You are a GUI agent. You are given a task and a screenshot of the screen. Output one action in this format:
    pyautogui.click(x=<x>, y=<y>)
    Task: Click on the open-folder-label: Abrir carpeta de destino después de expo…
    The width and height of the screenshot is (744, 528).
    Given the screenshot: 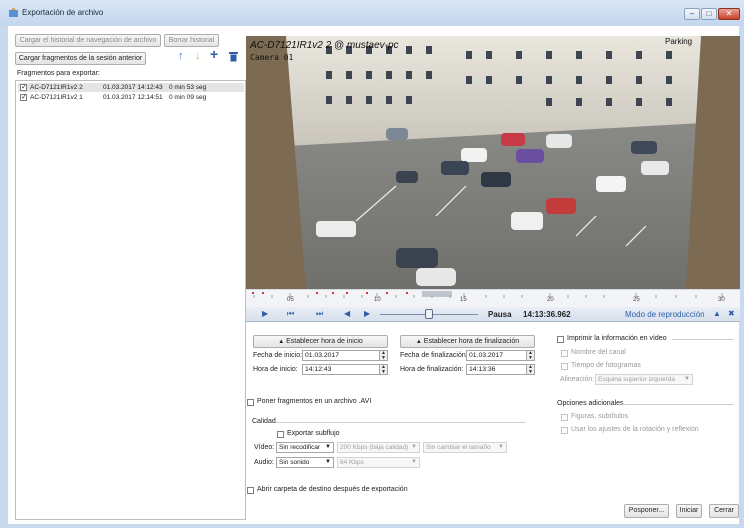 What is the action you would take?
    pyautogui.click(x=332, y=489)
    